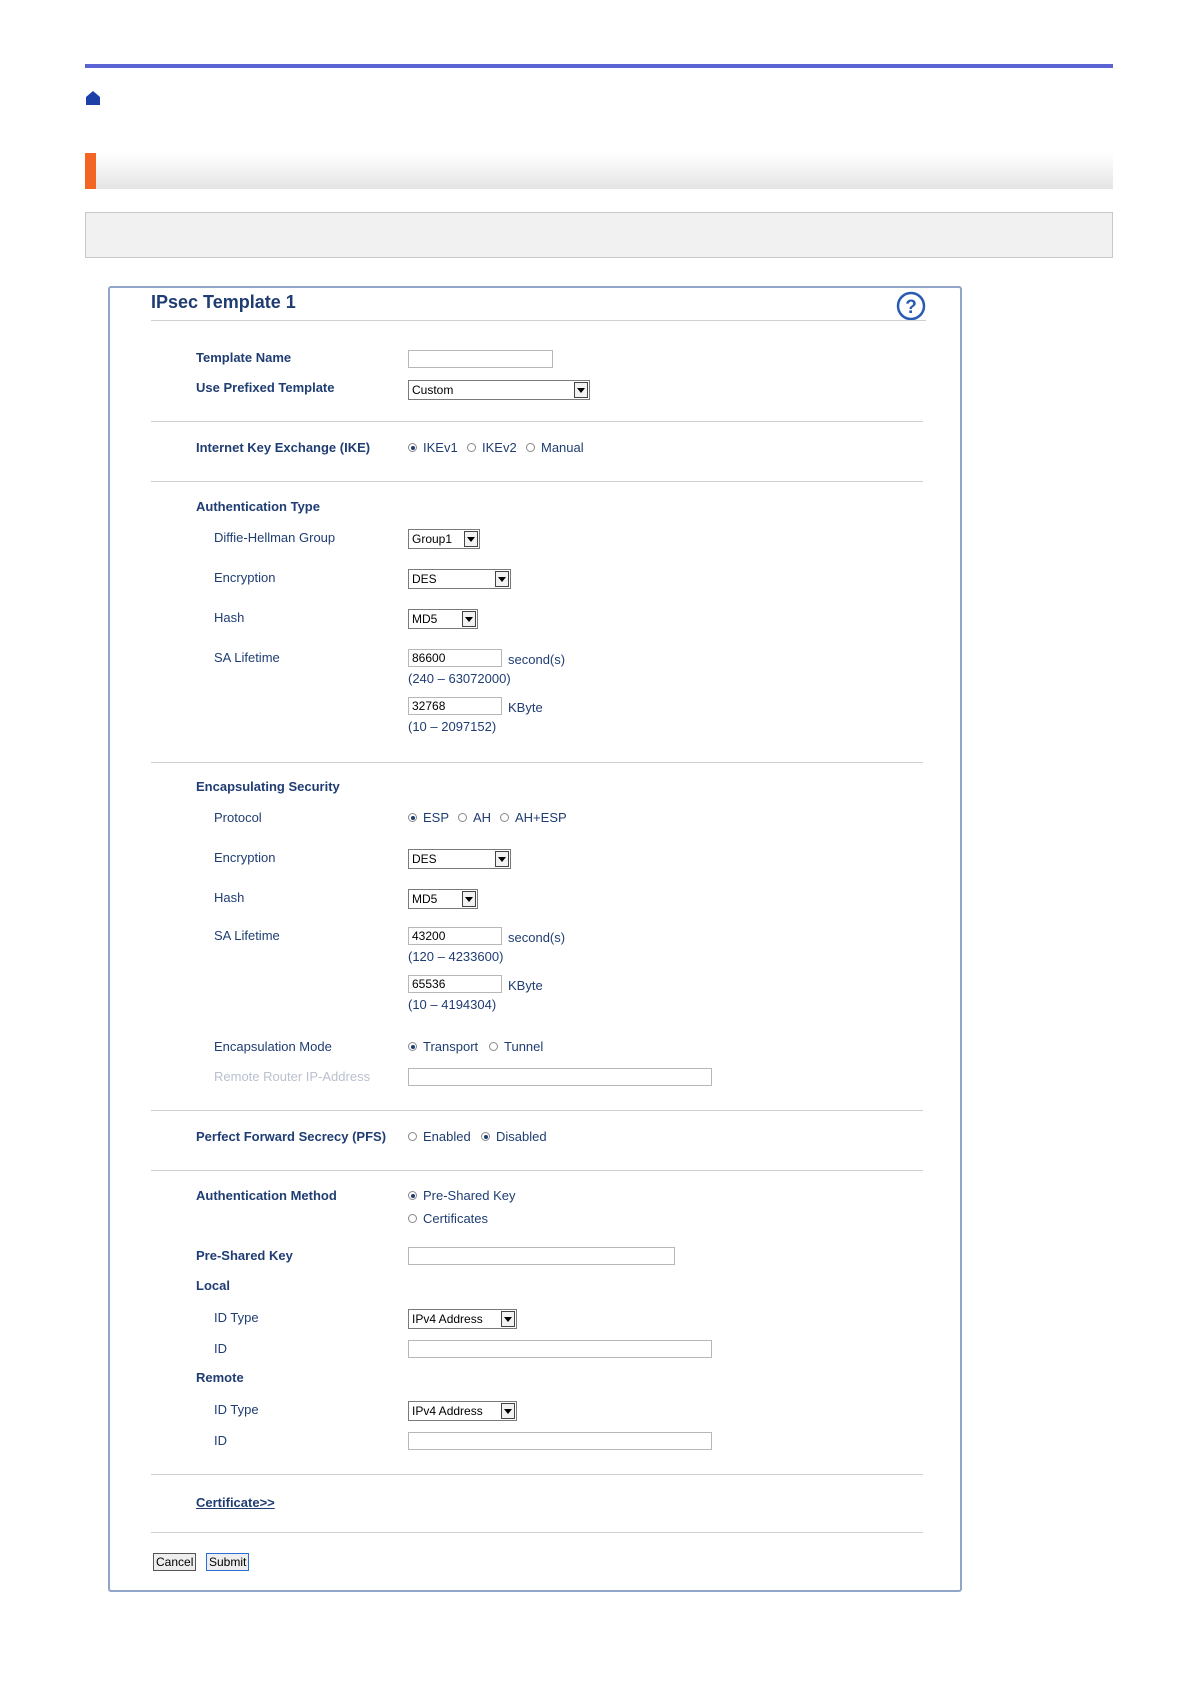 This screenshot has height=1684, width=1191. I want to click on auth-sa-kbyte-input: 32768, so click(455, 706).